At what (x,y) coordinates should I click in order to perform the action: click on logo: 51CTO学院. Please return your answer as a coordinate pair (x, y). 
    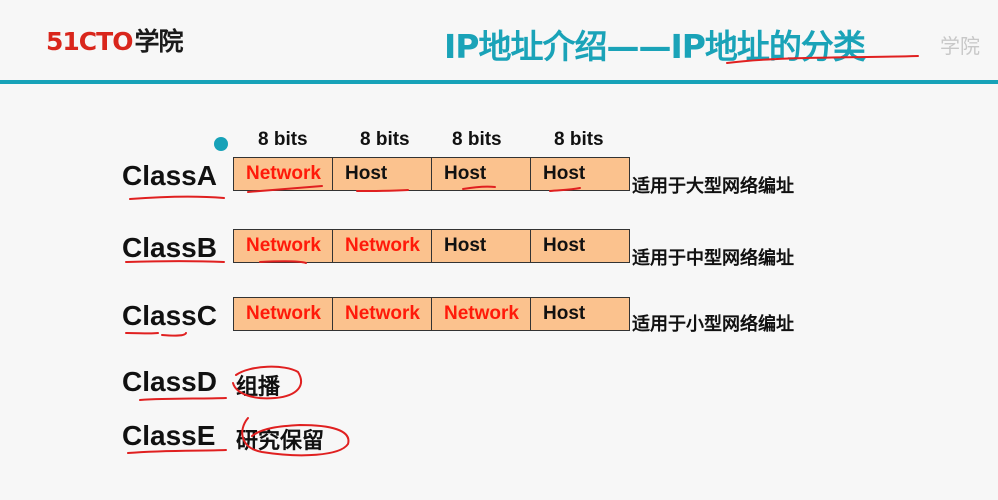
    Looking at the image, I should click on (114, 40).